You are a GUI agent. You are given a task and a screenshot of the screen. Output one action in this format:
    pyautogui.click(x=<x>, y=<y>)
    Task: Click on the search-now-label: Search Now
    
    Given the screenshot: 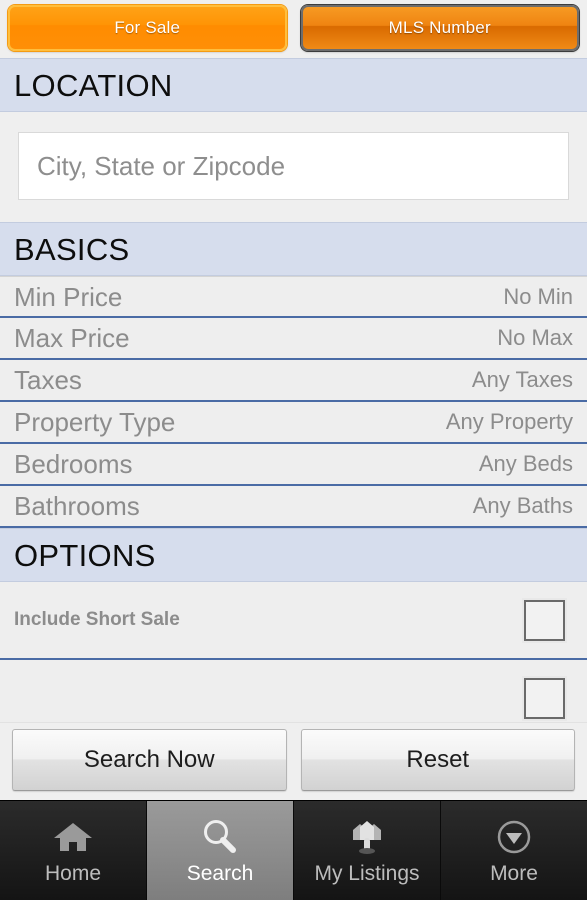 What is the action you would take?
    pyautogui.click(x=149, y=759)
    